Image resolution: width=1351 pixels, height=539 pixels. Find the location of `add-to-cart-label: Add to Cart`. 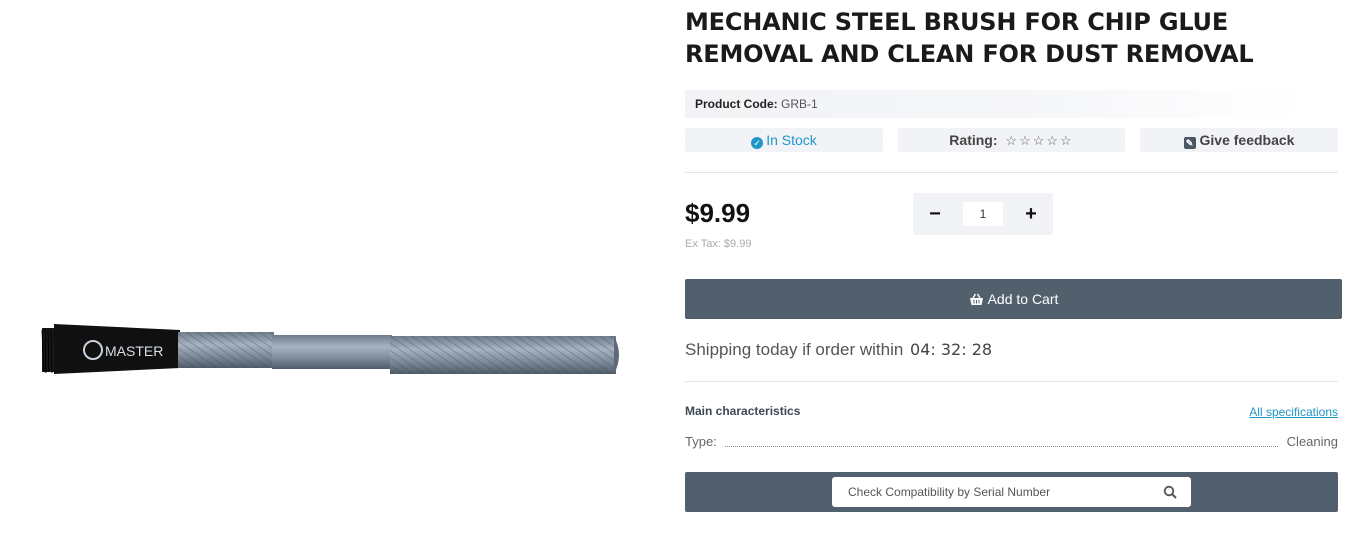

add-to-cart-label: Add to Cart is located at coordinates (1023, 299).